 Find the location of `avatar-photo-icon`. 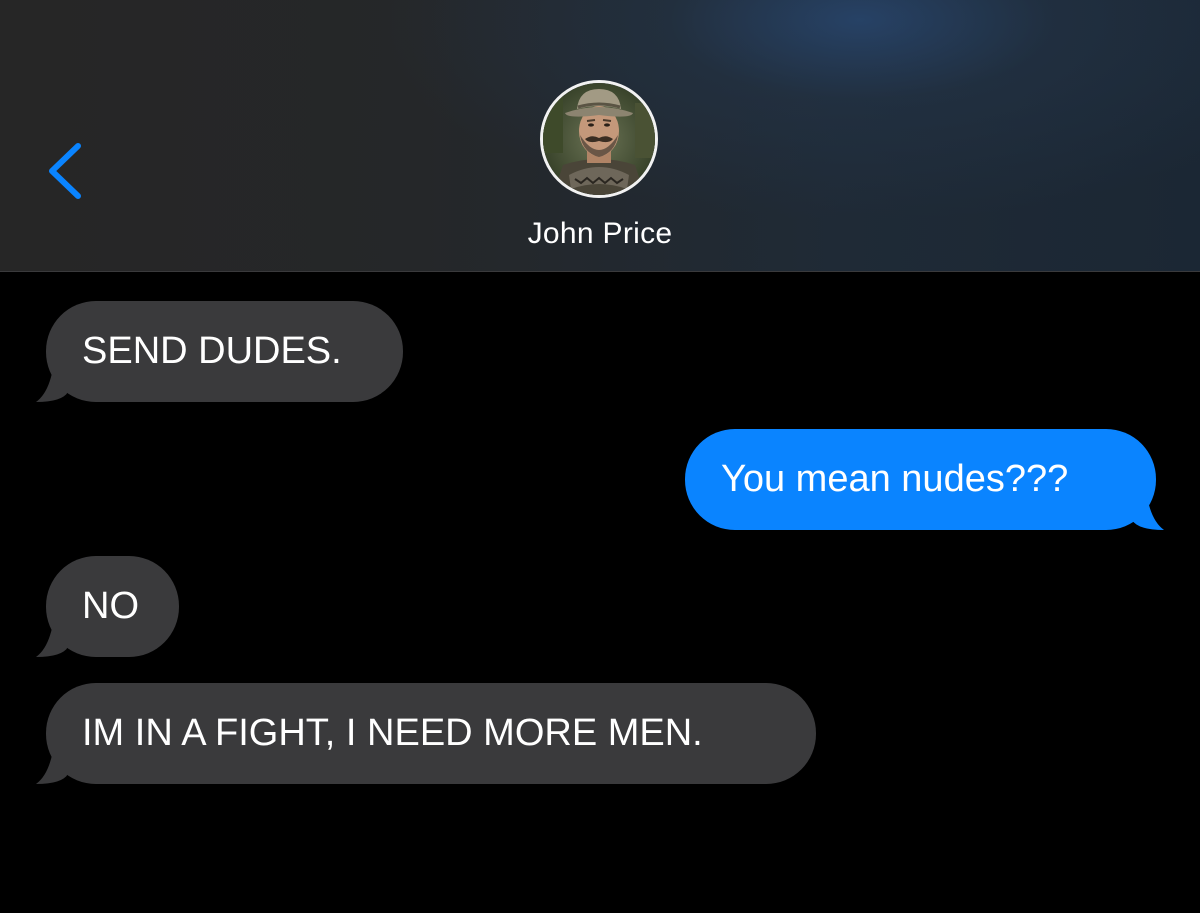

avatar-photo-icon is located at coordinates (599, 139).